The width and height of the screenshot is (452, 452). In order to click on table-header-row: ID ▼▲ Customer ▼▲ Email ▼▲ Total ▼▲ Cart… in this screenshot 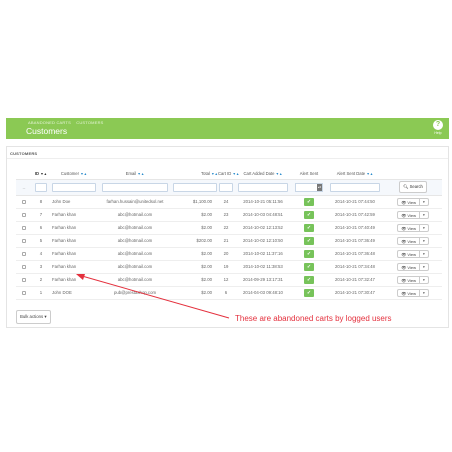, I will do `click(229, 174)`.